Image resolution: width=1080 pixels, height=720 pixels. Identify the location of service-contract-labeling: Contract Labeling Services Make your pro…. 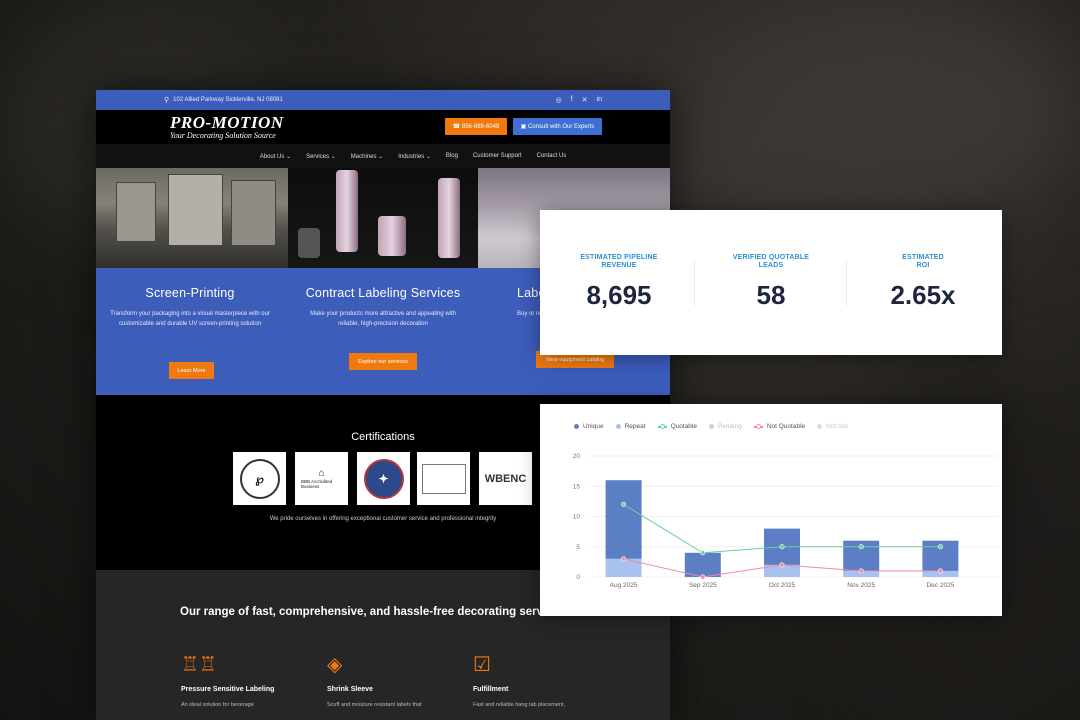
(383, 307).